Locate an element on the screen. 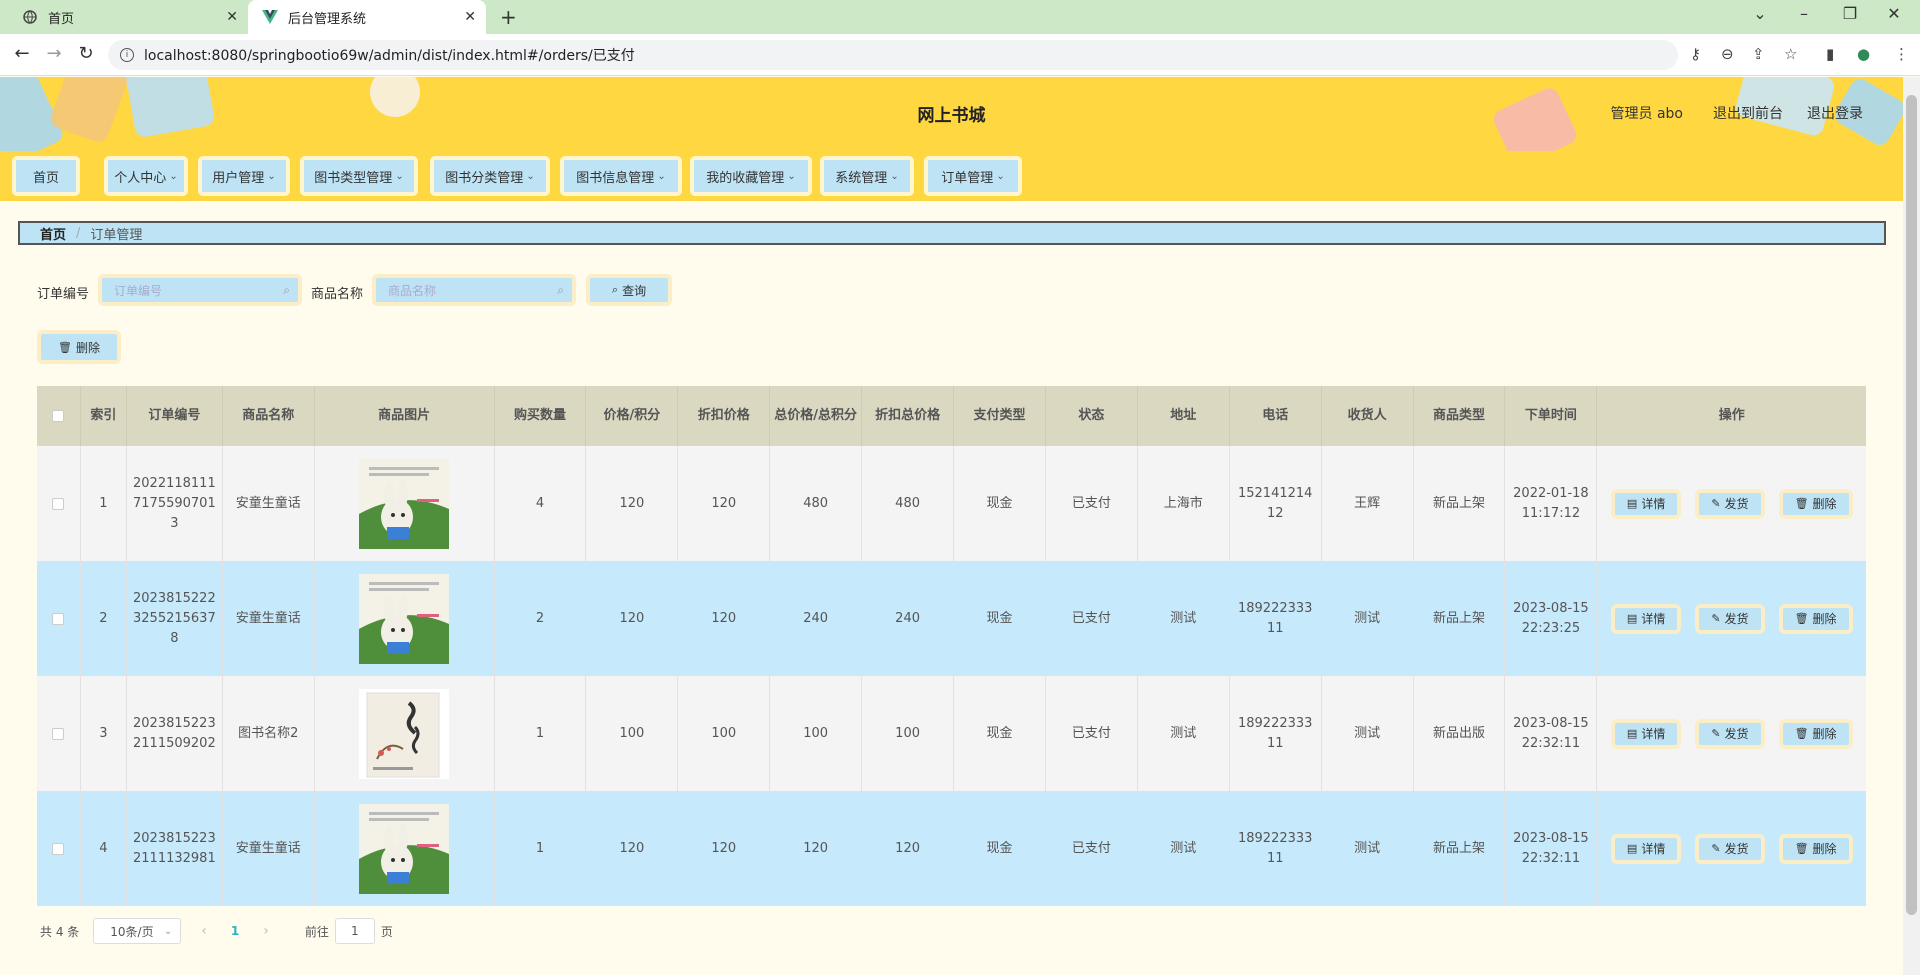 This screenshot has height=975, width=1920. menu-item-label: 图书分类管理 is located at coordinates (484, 178).